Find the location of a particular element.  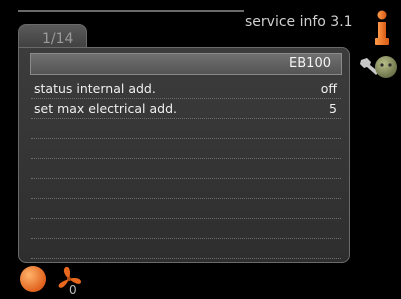

panel-header: EB100 is located at coordinates (186, 64).